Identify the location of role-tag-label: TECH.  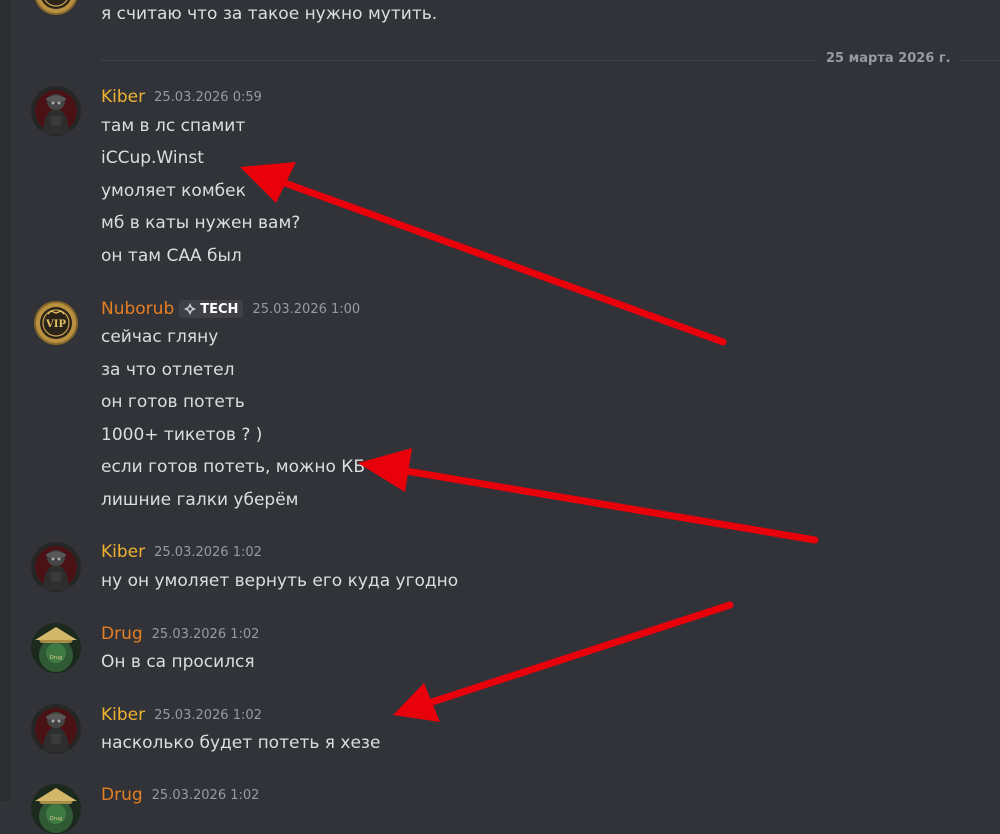
(219, 309).